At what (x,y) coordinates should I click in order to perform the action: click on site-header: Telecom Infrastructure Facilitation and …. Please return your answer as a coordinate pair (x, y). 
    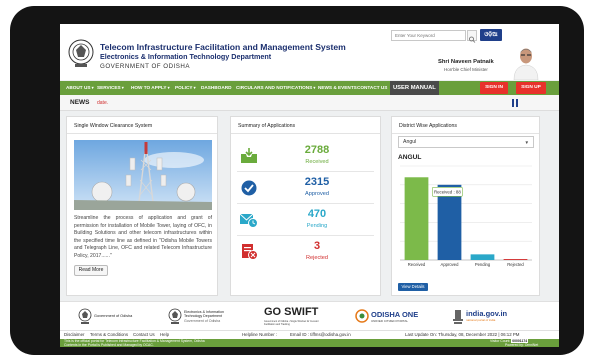
    Looking at the image, I should click on (309, 52).